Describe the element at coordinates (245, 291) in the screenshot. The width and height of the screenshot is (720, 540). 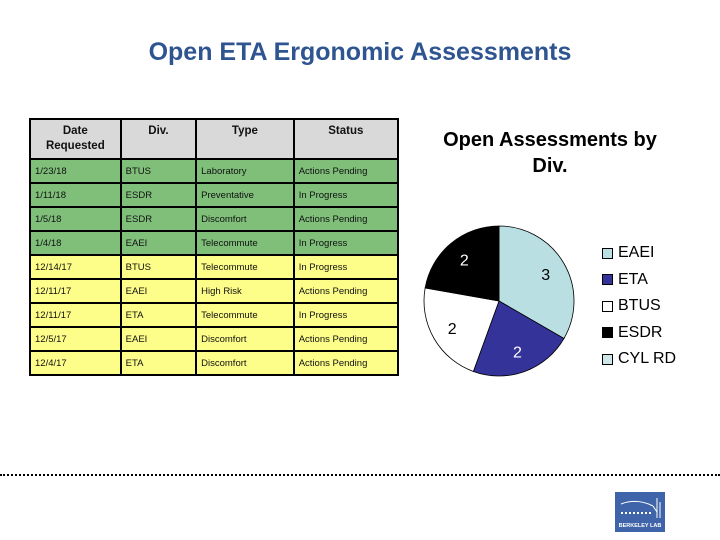
I see `cell-type: High Risk` at that location.